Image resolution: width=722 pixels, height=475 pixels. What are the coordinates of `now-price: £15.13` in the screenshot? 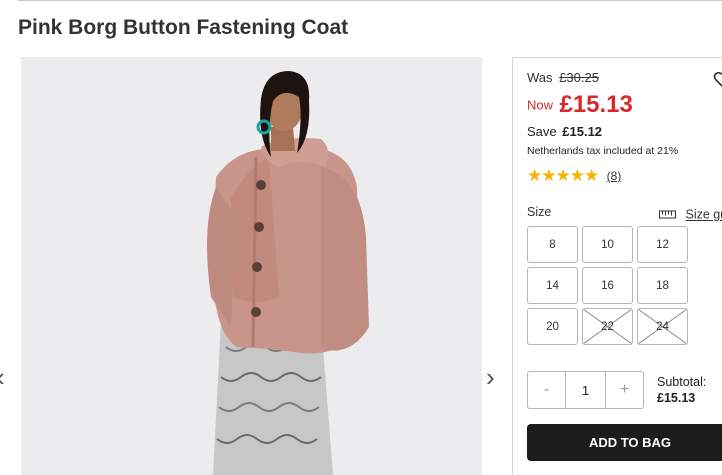 It's located at (596, 104).